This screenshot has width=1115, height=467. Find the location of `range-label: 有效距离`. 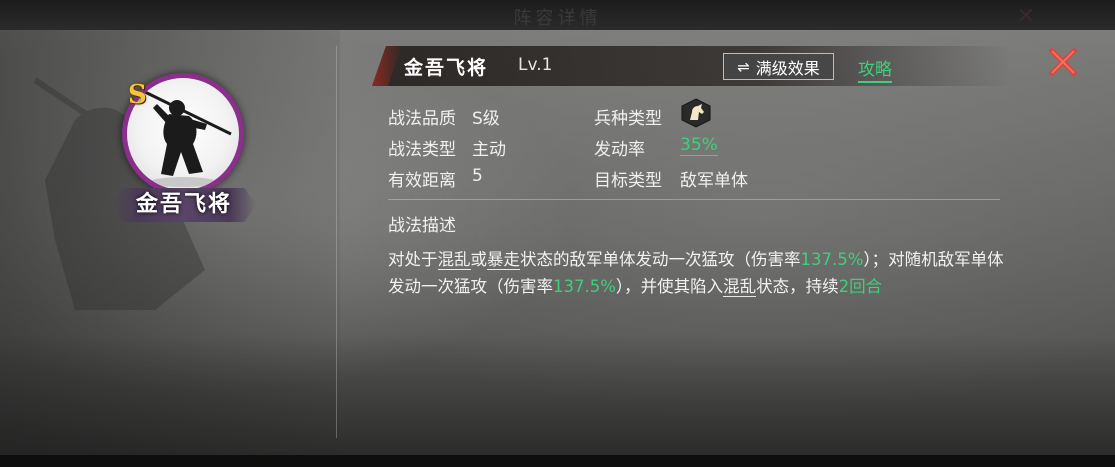

range-label: 有效距离 is located at coordinates (422, 181).